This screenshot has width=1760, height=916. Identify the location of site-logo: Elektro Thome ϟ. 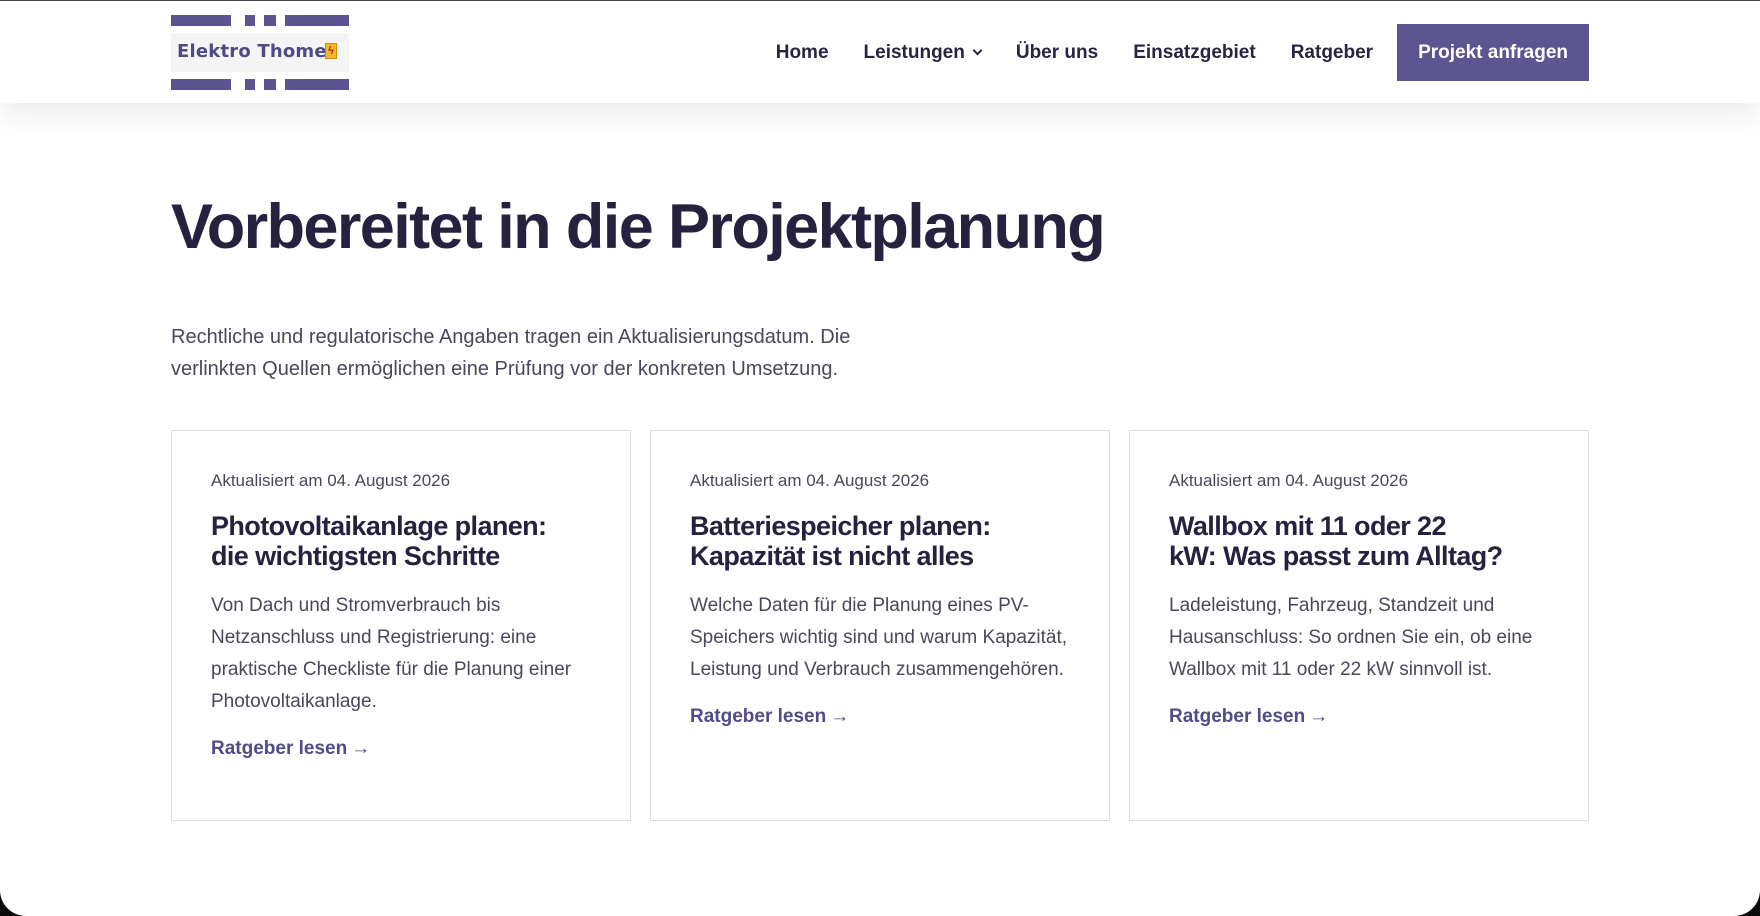
(260, 52).